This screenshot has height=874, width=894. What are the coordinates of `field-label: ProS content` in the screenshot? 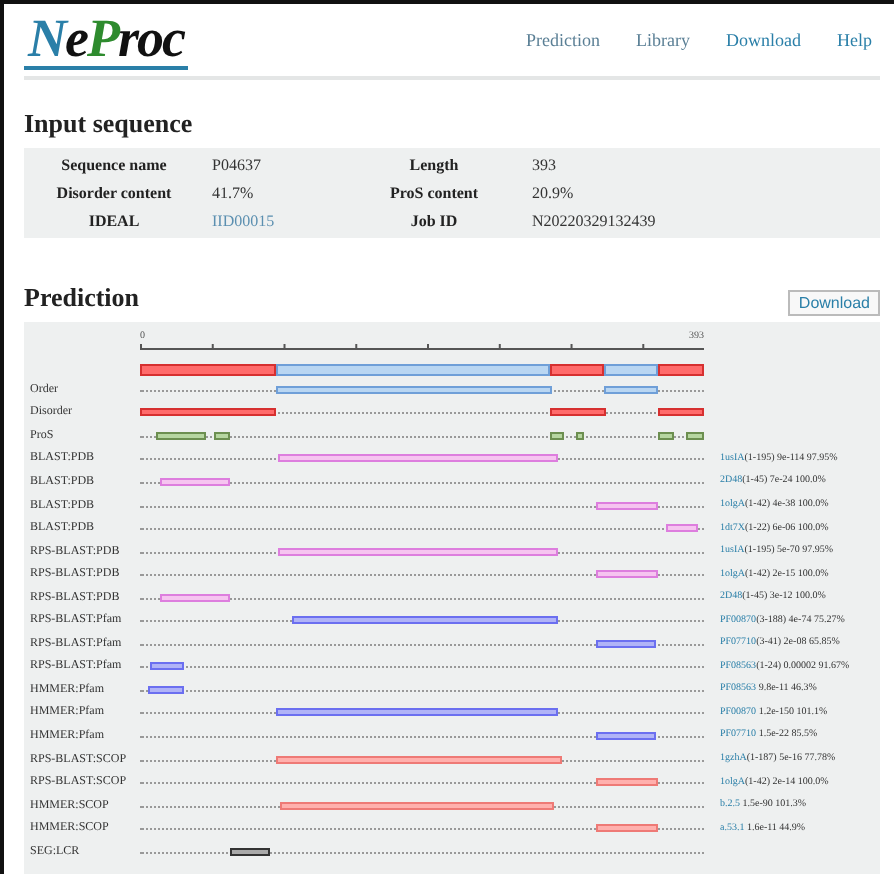 It's located at (434, 193).